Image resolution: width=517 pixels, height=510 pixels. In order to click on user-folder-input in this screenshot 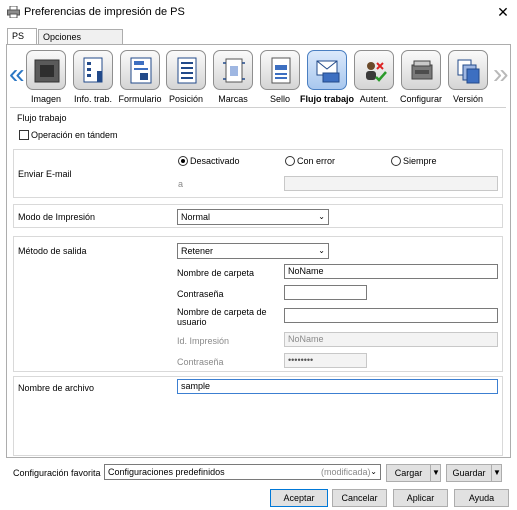, I will do `click(391, 315)`.